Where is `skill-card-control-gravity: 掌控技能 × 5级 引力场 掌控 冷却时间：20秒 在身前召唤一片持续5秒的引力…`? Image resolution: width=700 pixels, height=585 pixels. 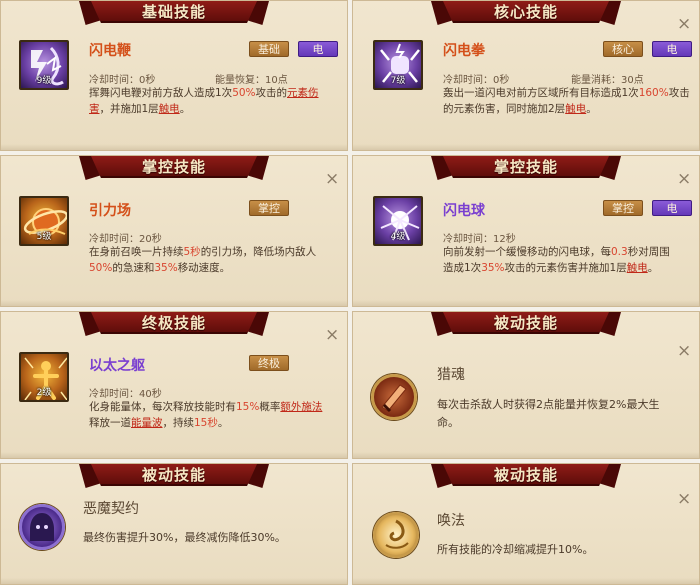 skill-card-control-gravity: 掌控技能 × 5级 引力场 掌控 冷却时间：20秒 在身前召唤一片持续5秒的引力… is located at coordinates (174, 231).